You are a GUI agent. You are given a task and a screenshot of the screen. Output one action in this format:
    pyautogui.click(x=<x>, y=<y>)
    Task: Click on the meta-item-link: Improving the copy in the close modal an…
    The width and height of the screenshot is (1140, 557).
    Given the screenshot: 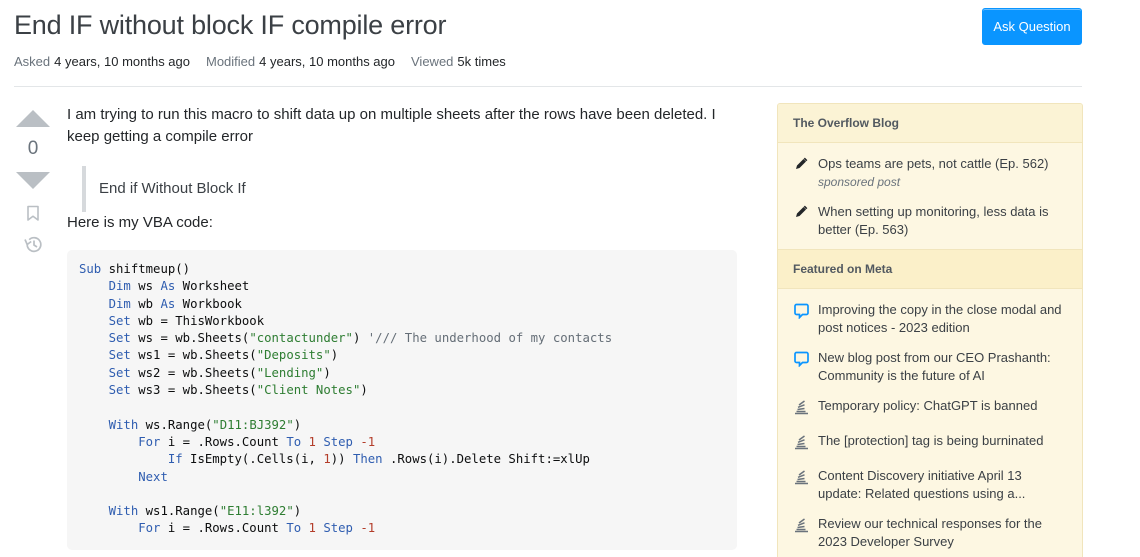 What is the action you would take?
    pyautogui.click(x=942, y=319)
    